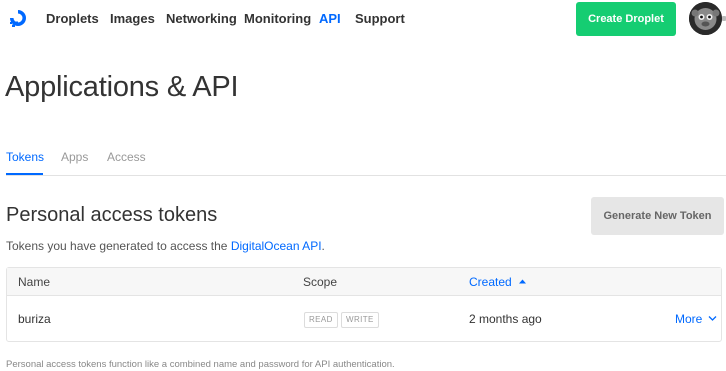 The width and height of the screenshot is (726, 371). I want to click on more-button: More, so click(696, 319).